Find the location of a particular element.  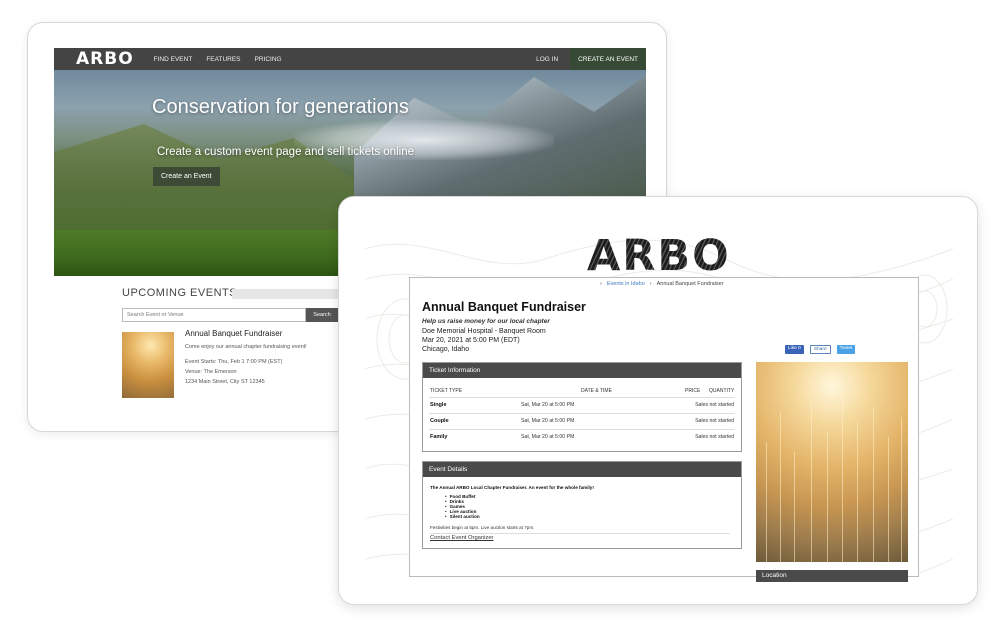

event-venue: Venue: The Emerson is located at coordinates (211, 372).